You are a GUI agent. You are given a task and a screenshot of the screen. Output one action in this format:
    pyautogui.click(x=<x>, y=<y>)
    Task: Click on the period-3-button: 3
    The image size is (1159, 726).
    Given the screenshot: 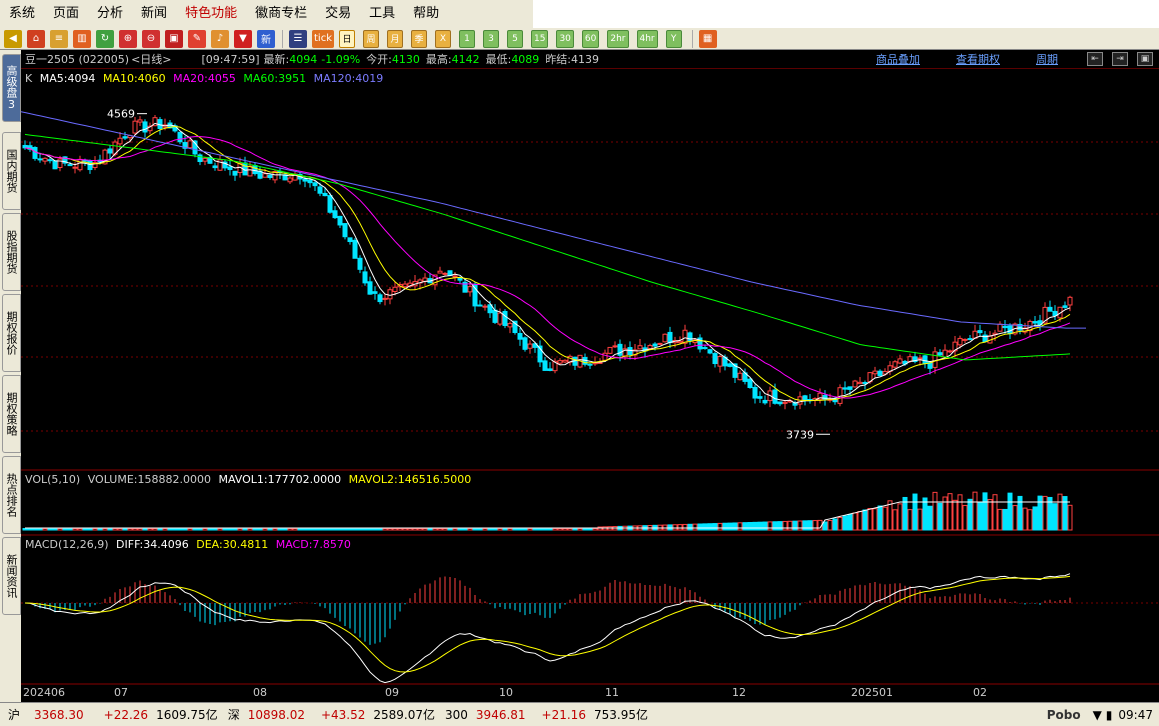 What is the action you would take?
    pyautogui.click(x=491, y=38)
    